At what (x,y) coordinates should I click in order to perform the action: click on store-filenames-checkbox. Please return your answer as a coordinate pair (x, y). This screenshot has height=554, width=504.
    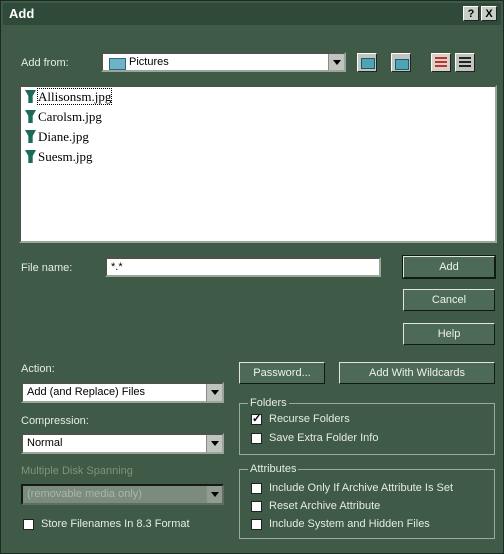
    Looking at the image, I should click on (28, 524).